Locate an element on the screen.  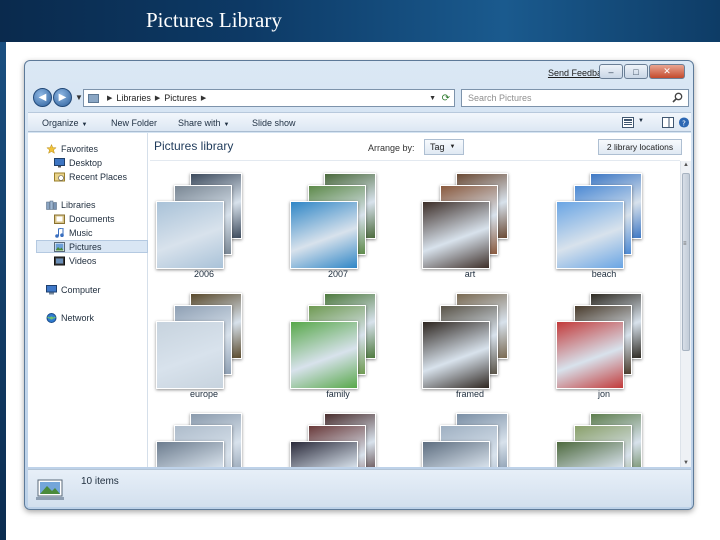
search-icon is located at coordinates (677, 97).